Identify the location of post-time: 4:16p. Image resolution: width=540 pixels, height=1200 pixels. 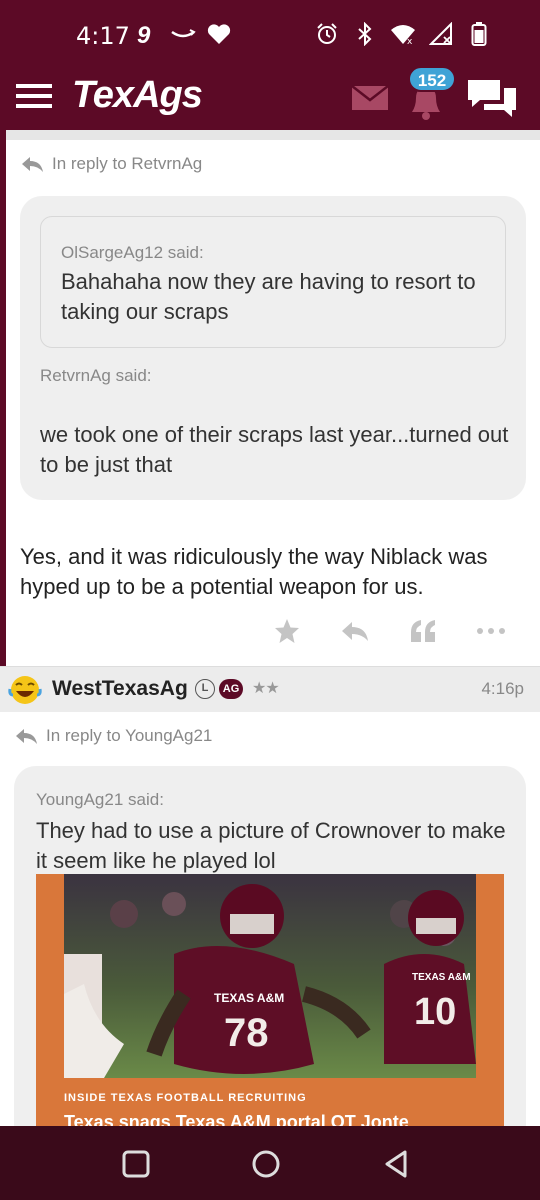
(502, 688).